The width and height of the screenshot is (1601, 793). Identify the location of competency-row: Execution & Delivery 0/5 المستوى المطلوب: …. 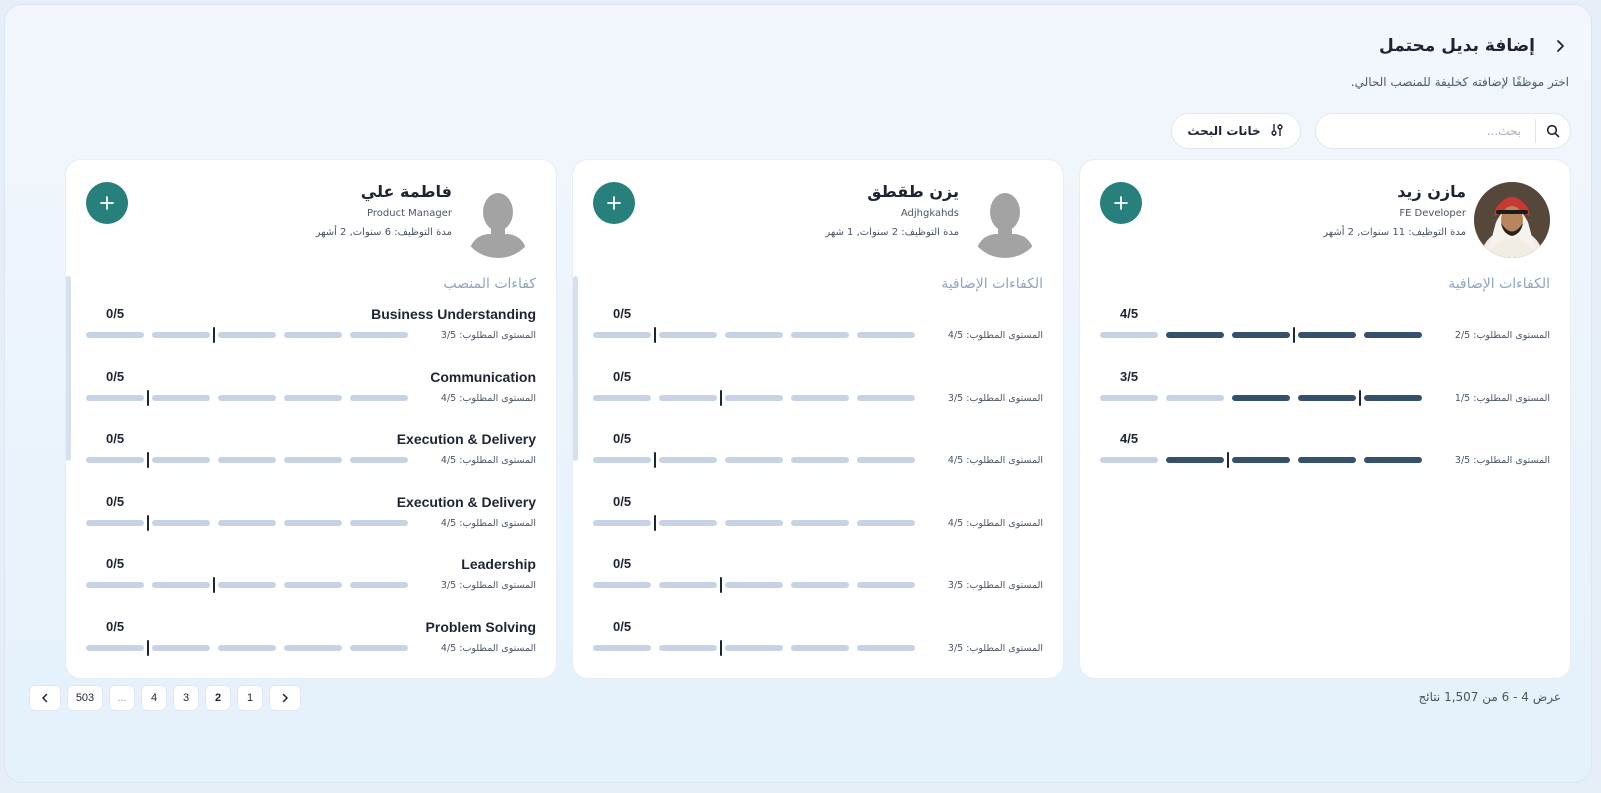
(311, 456).